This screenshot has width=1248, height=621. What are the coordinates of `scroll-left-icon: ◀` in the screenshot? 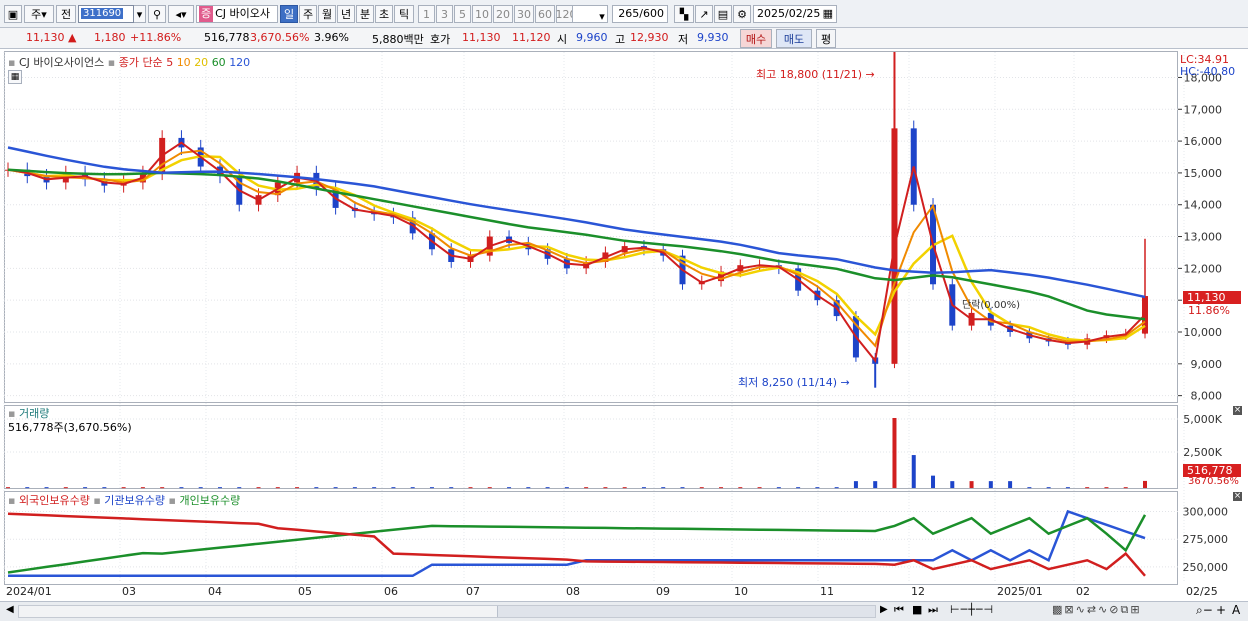 It's located at (10, 609).